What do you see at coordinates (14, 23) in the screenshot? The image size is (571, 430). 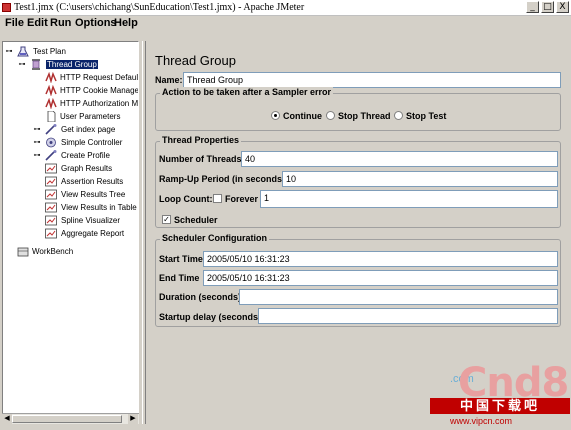 I see `menu-file: File` at bounding box center [14, 23].